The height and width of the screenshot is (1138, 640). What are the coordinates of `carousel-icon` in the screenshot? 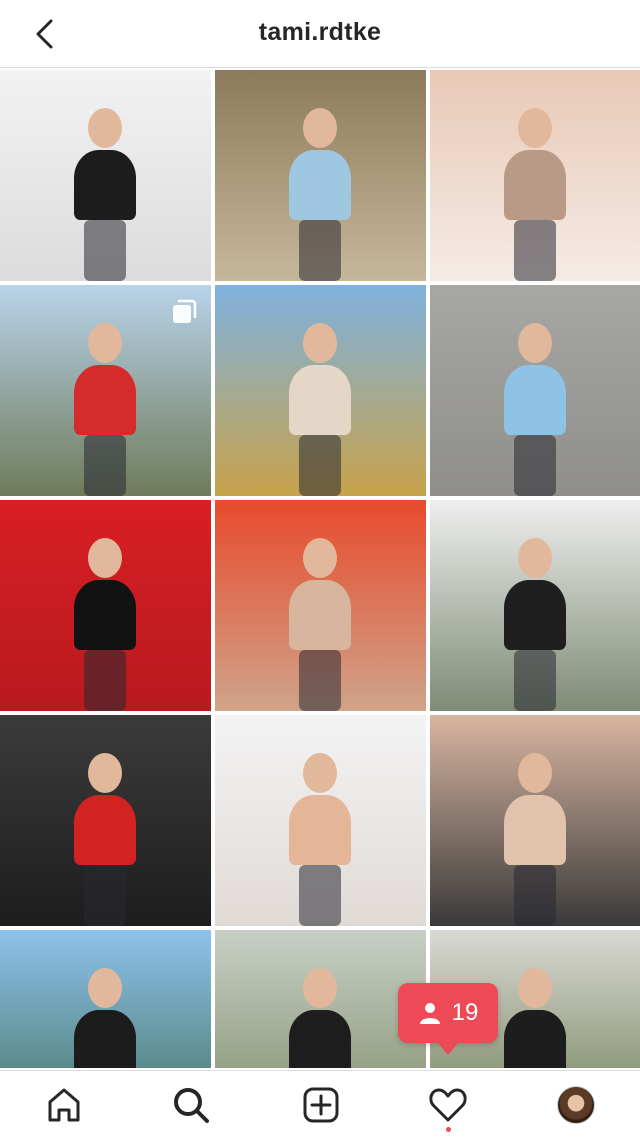 It's located at (185, 311).